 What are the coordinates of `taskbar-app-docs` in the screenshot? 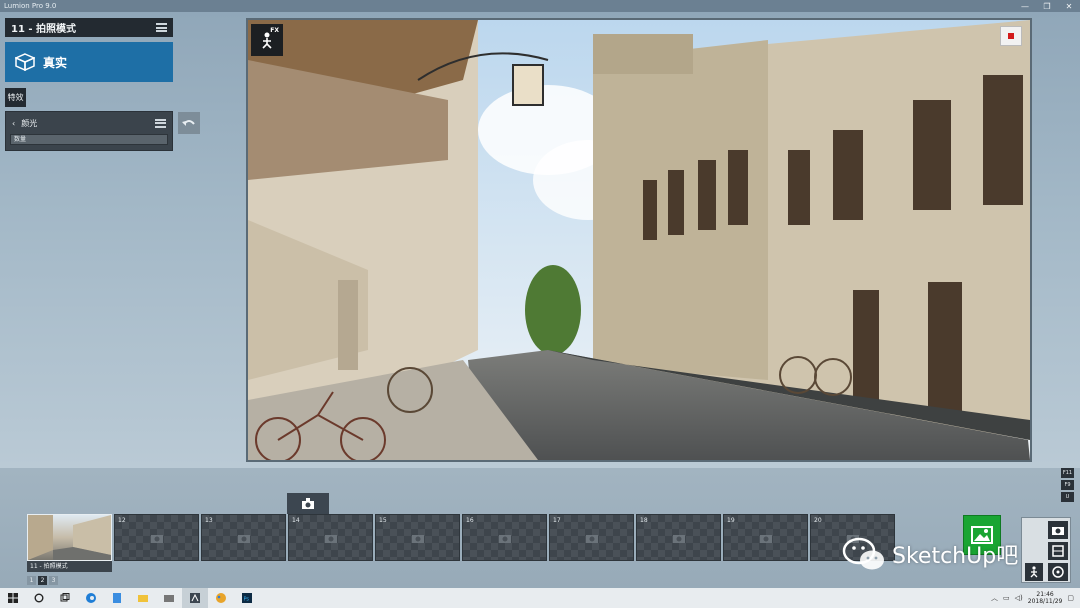 It's located at (117, 598).